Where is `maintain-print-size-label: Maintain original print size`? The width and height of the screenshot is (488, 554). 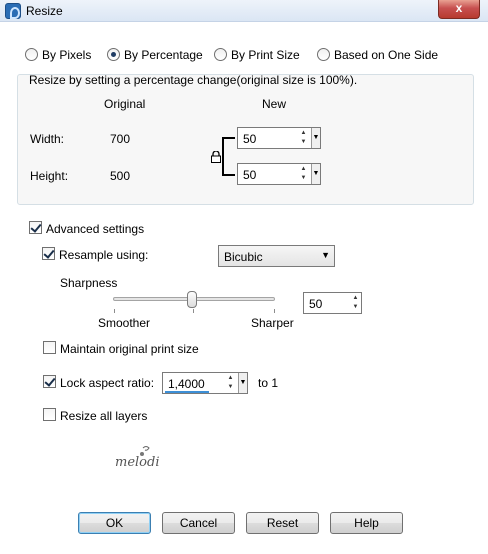
maintain-print-size-label: Maintain original print size is located at coordinates (129, 349).